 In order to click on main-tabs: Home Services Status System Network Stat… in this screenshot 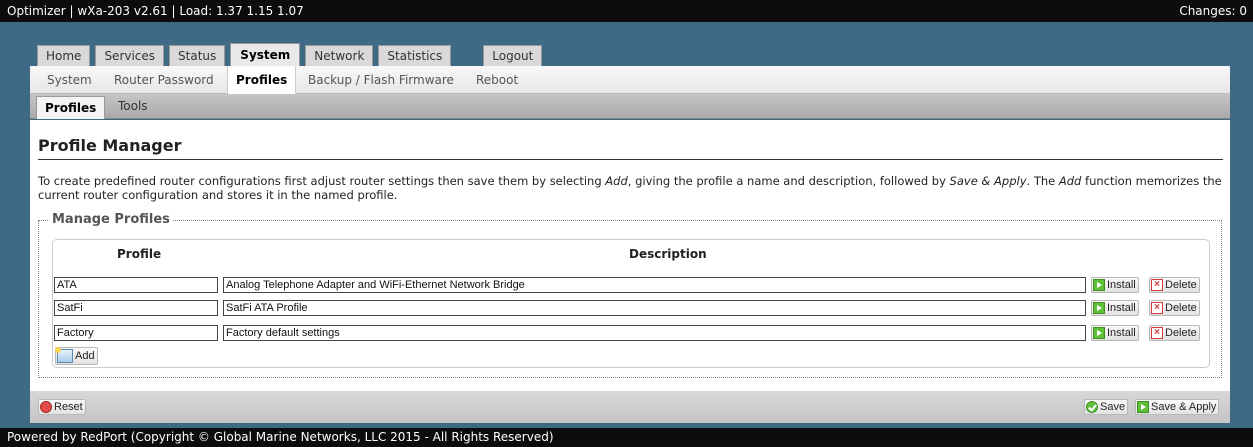, I will do `click(292, 55)`.